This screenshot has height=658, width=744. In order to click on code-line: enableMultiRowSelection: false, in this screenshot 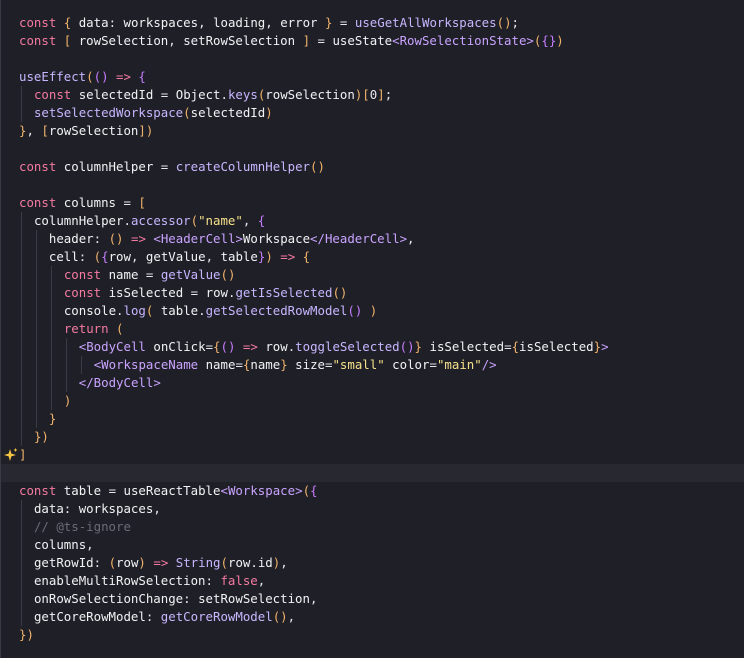, I will do `click(372, 581)`.